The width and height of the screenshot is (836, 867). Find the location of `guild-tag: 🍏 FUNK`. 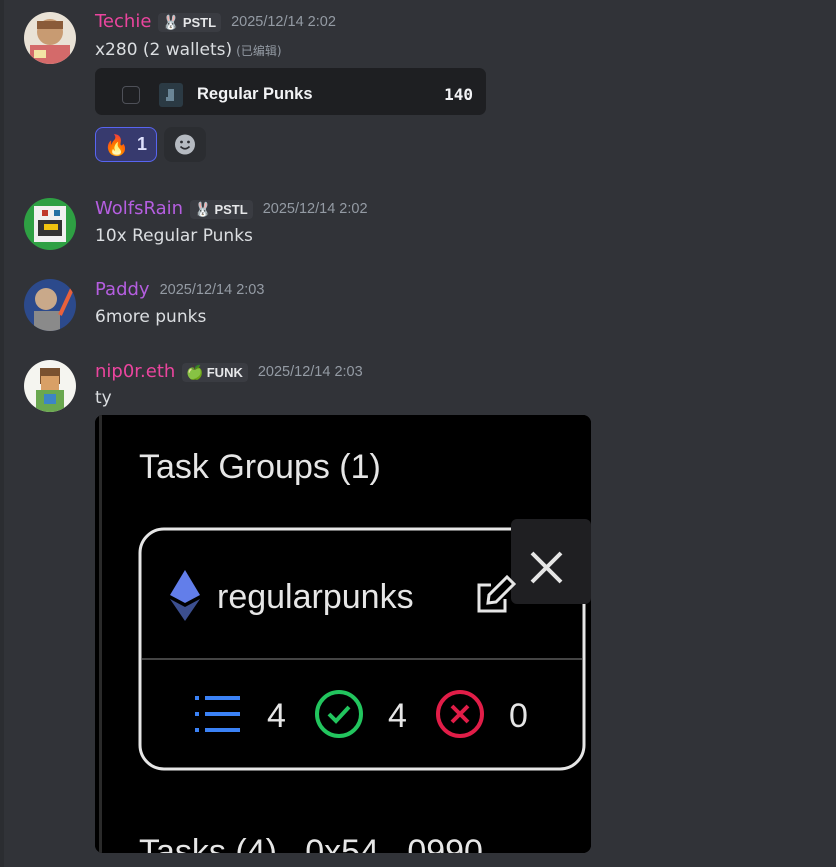

guild-tag: 🍏 FUNK is located at coordinates (215, 372).